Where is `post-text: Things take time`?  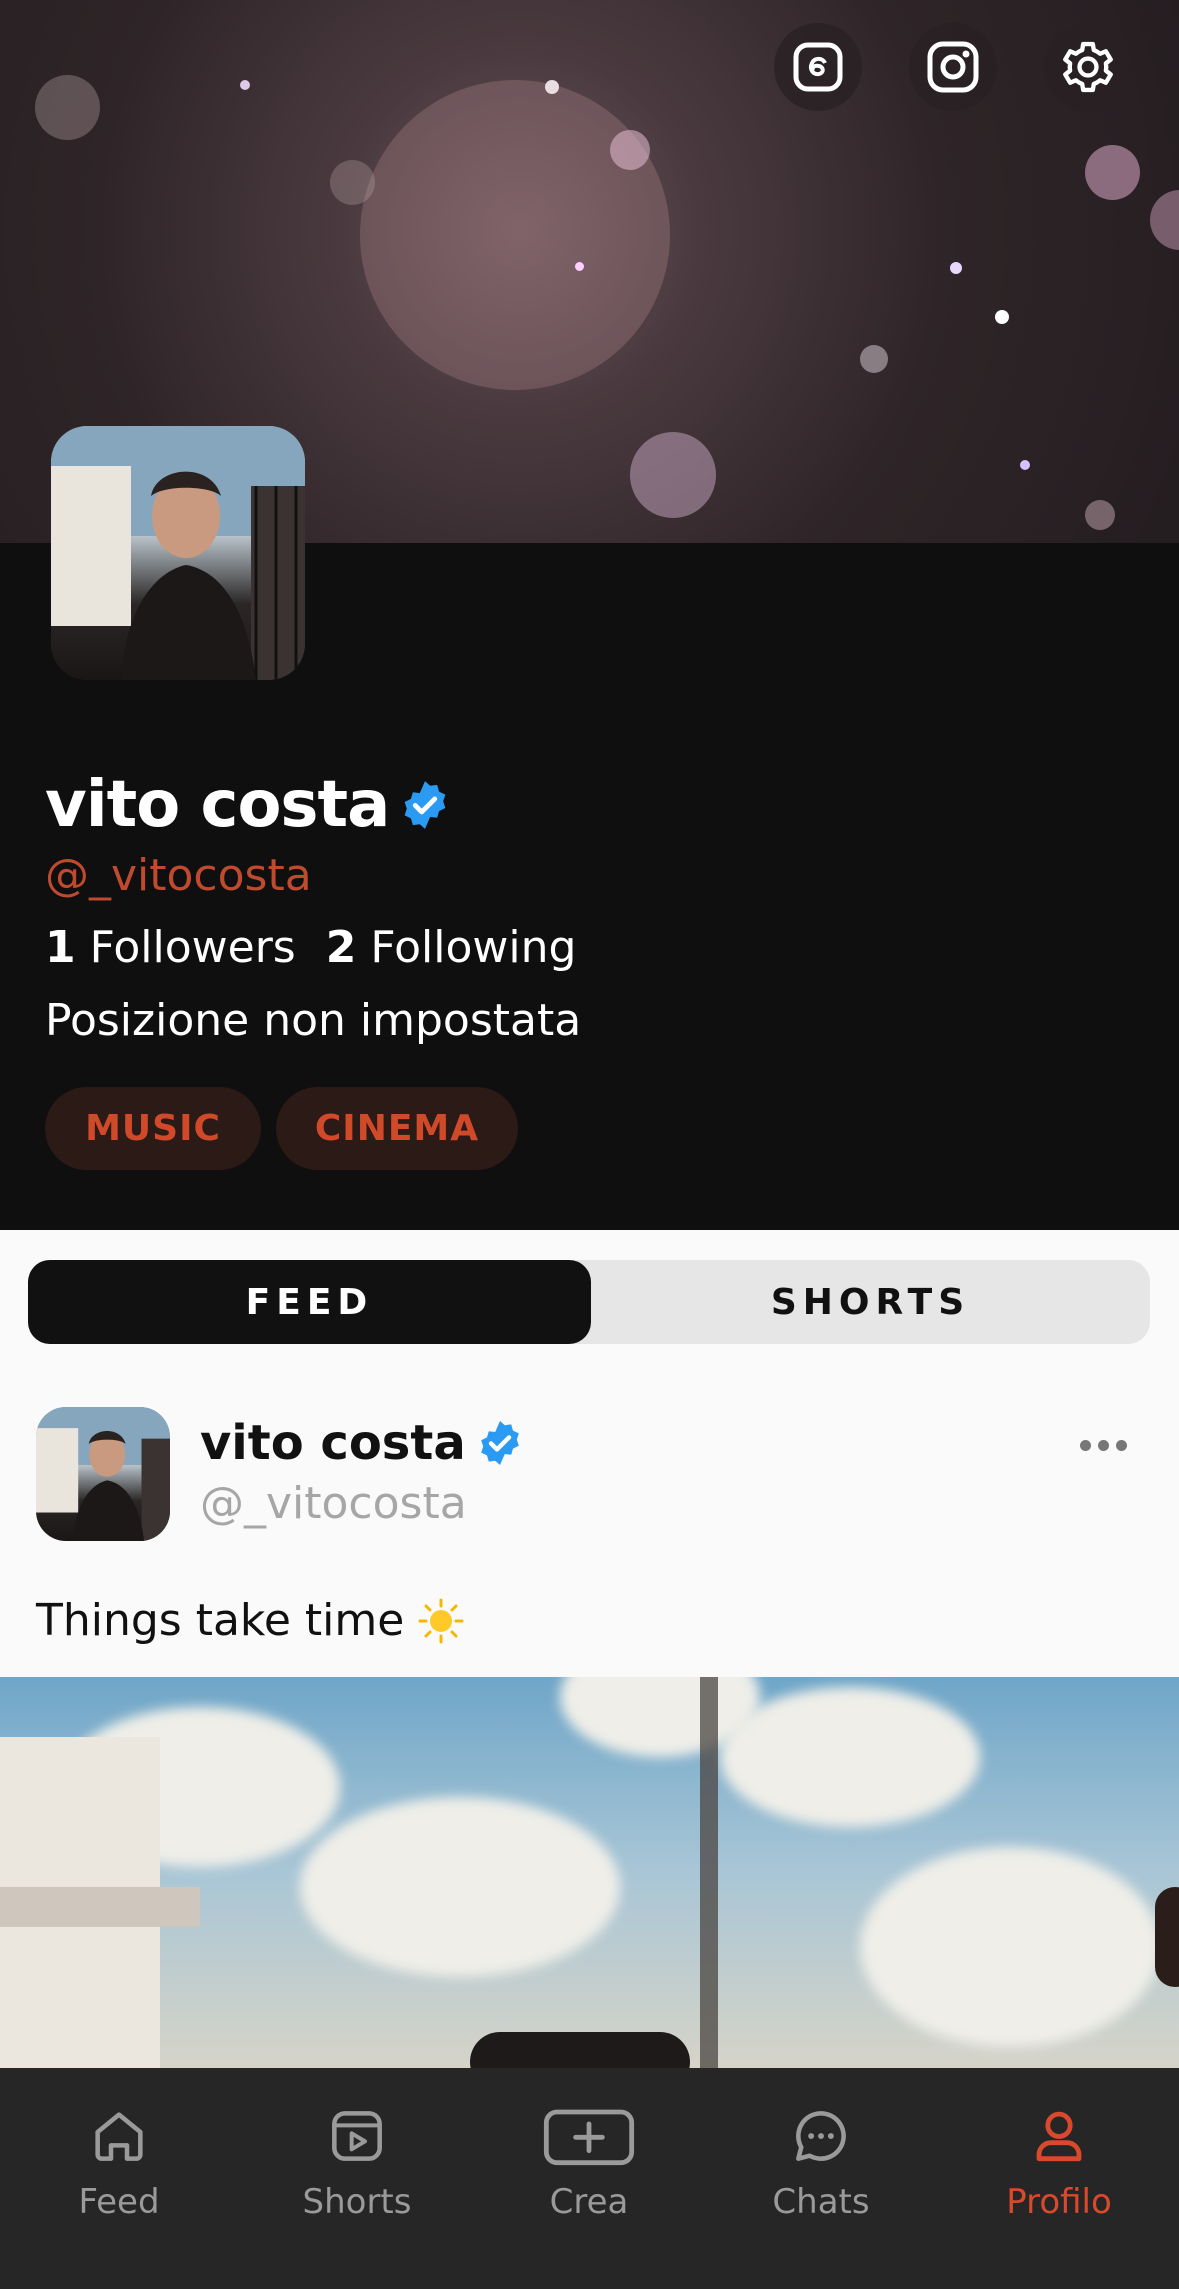
post-text: Things take time is located at coordinates (250, 1620).